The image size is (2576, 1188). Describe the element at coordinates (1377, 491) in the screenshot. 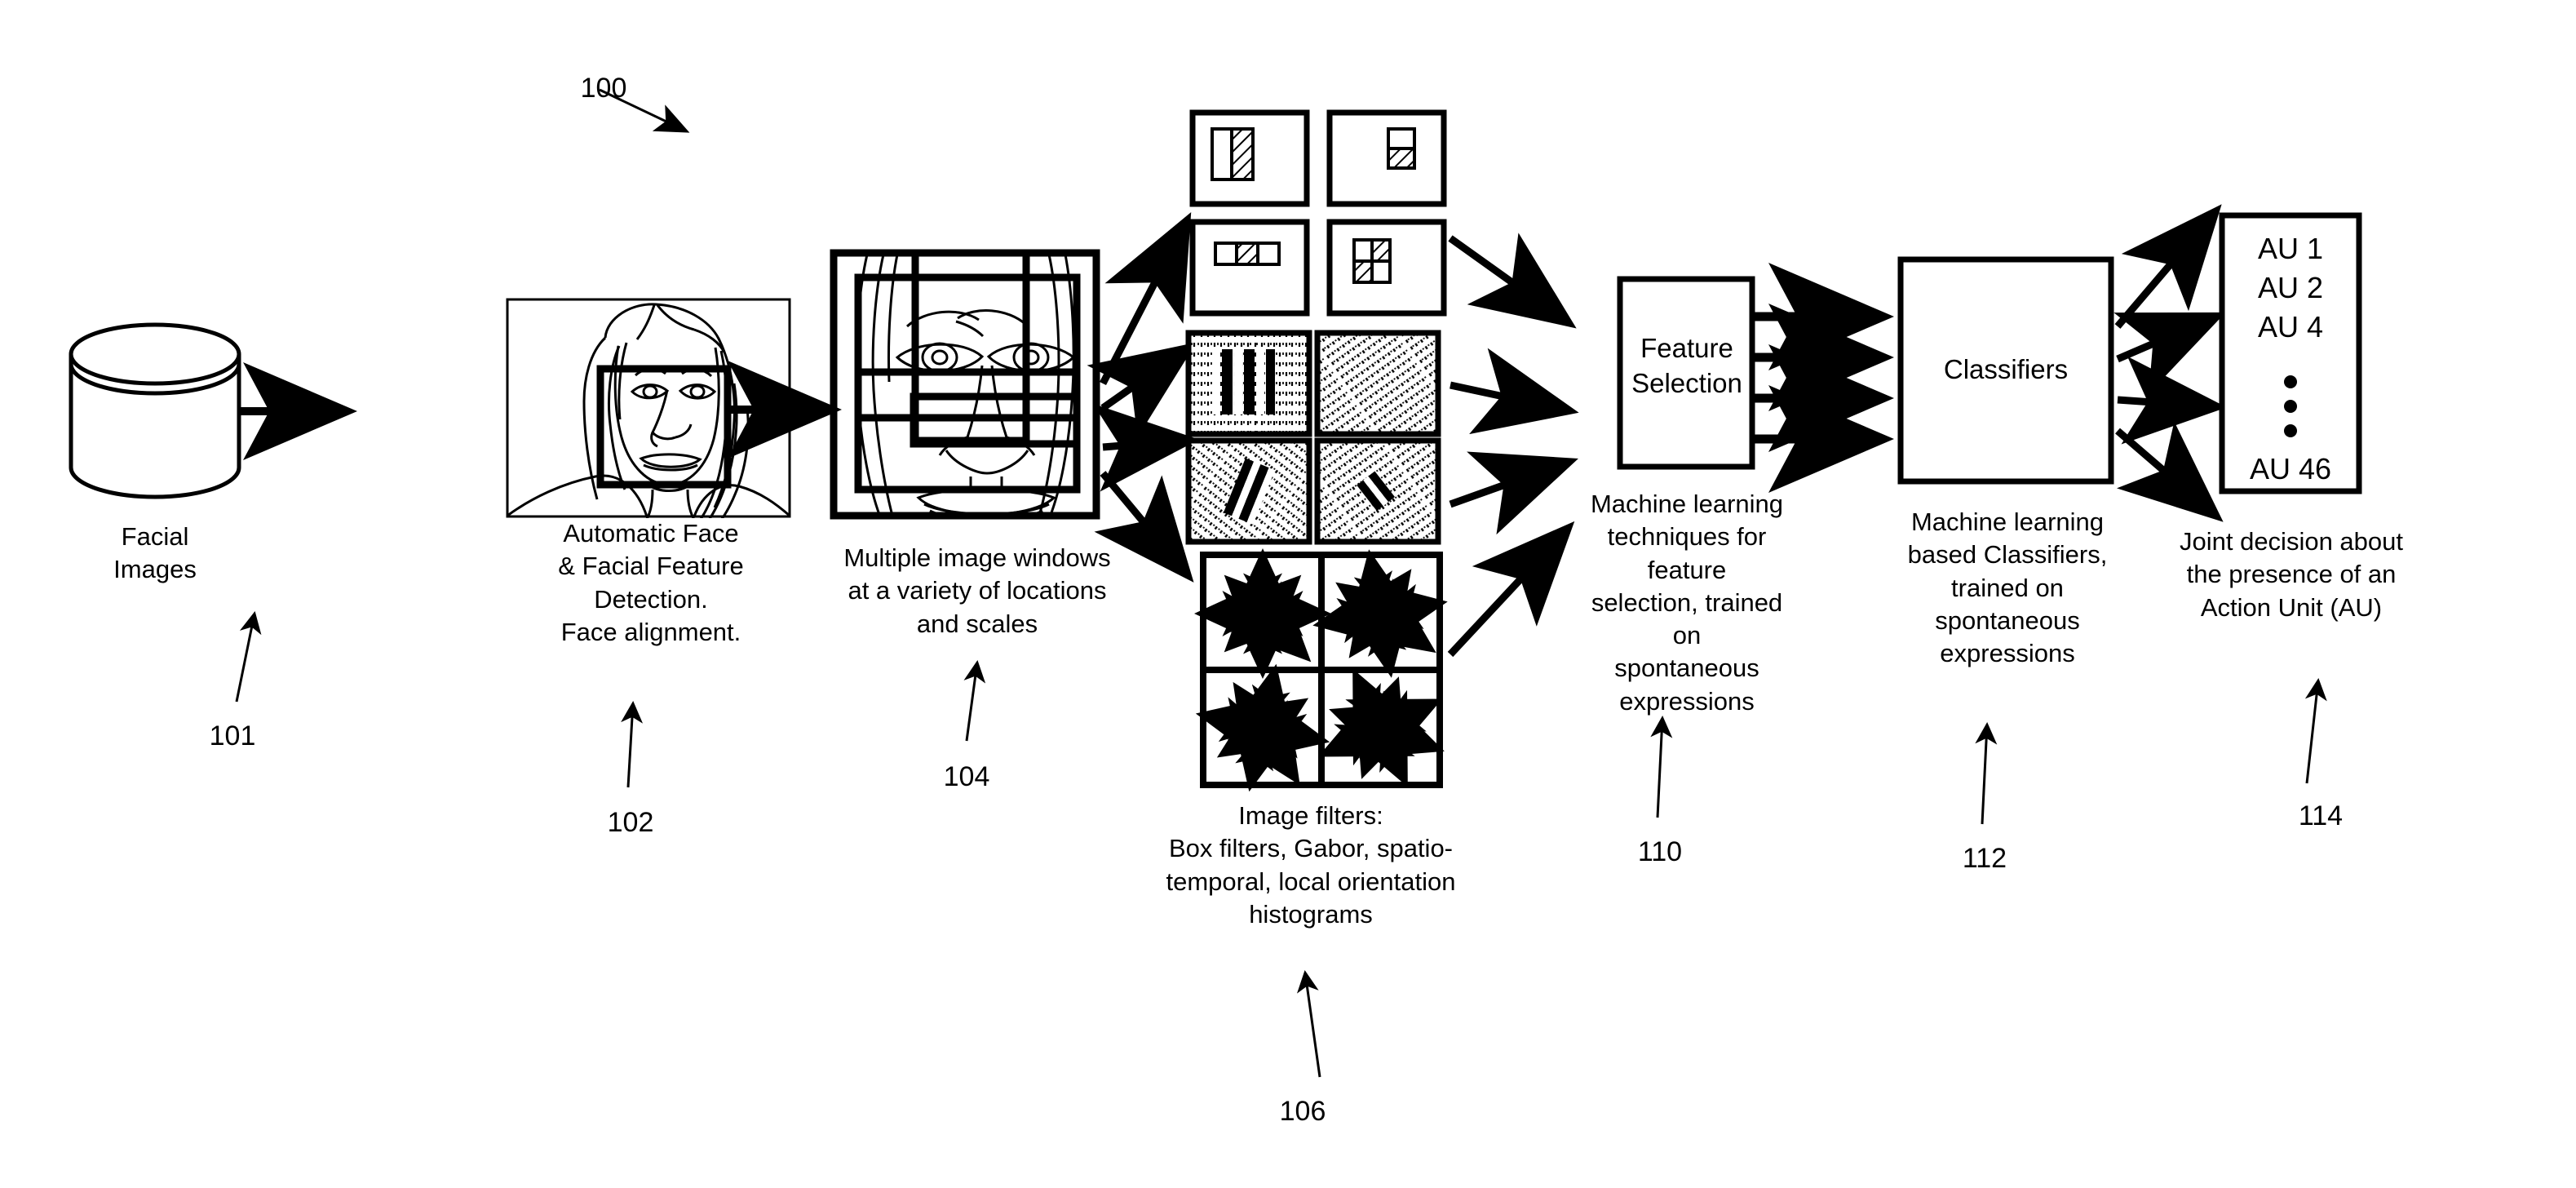

I see `filter-tile-gabor-diagonal-right` at that location.